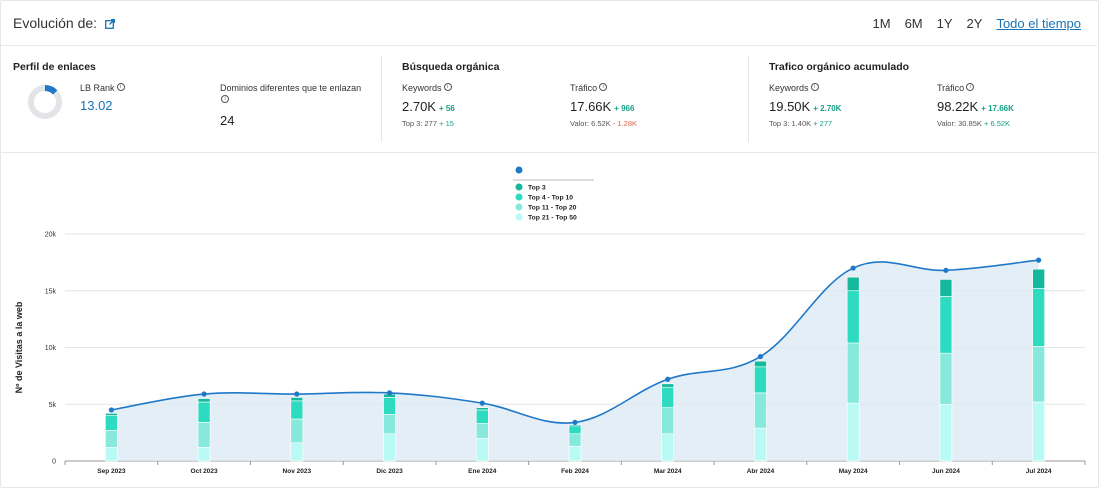  Describe the element at coordinates (64, 23) in the screenshot. I see `page-title: Evolución de:` at that location.